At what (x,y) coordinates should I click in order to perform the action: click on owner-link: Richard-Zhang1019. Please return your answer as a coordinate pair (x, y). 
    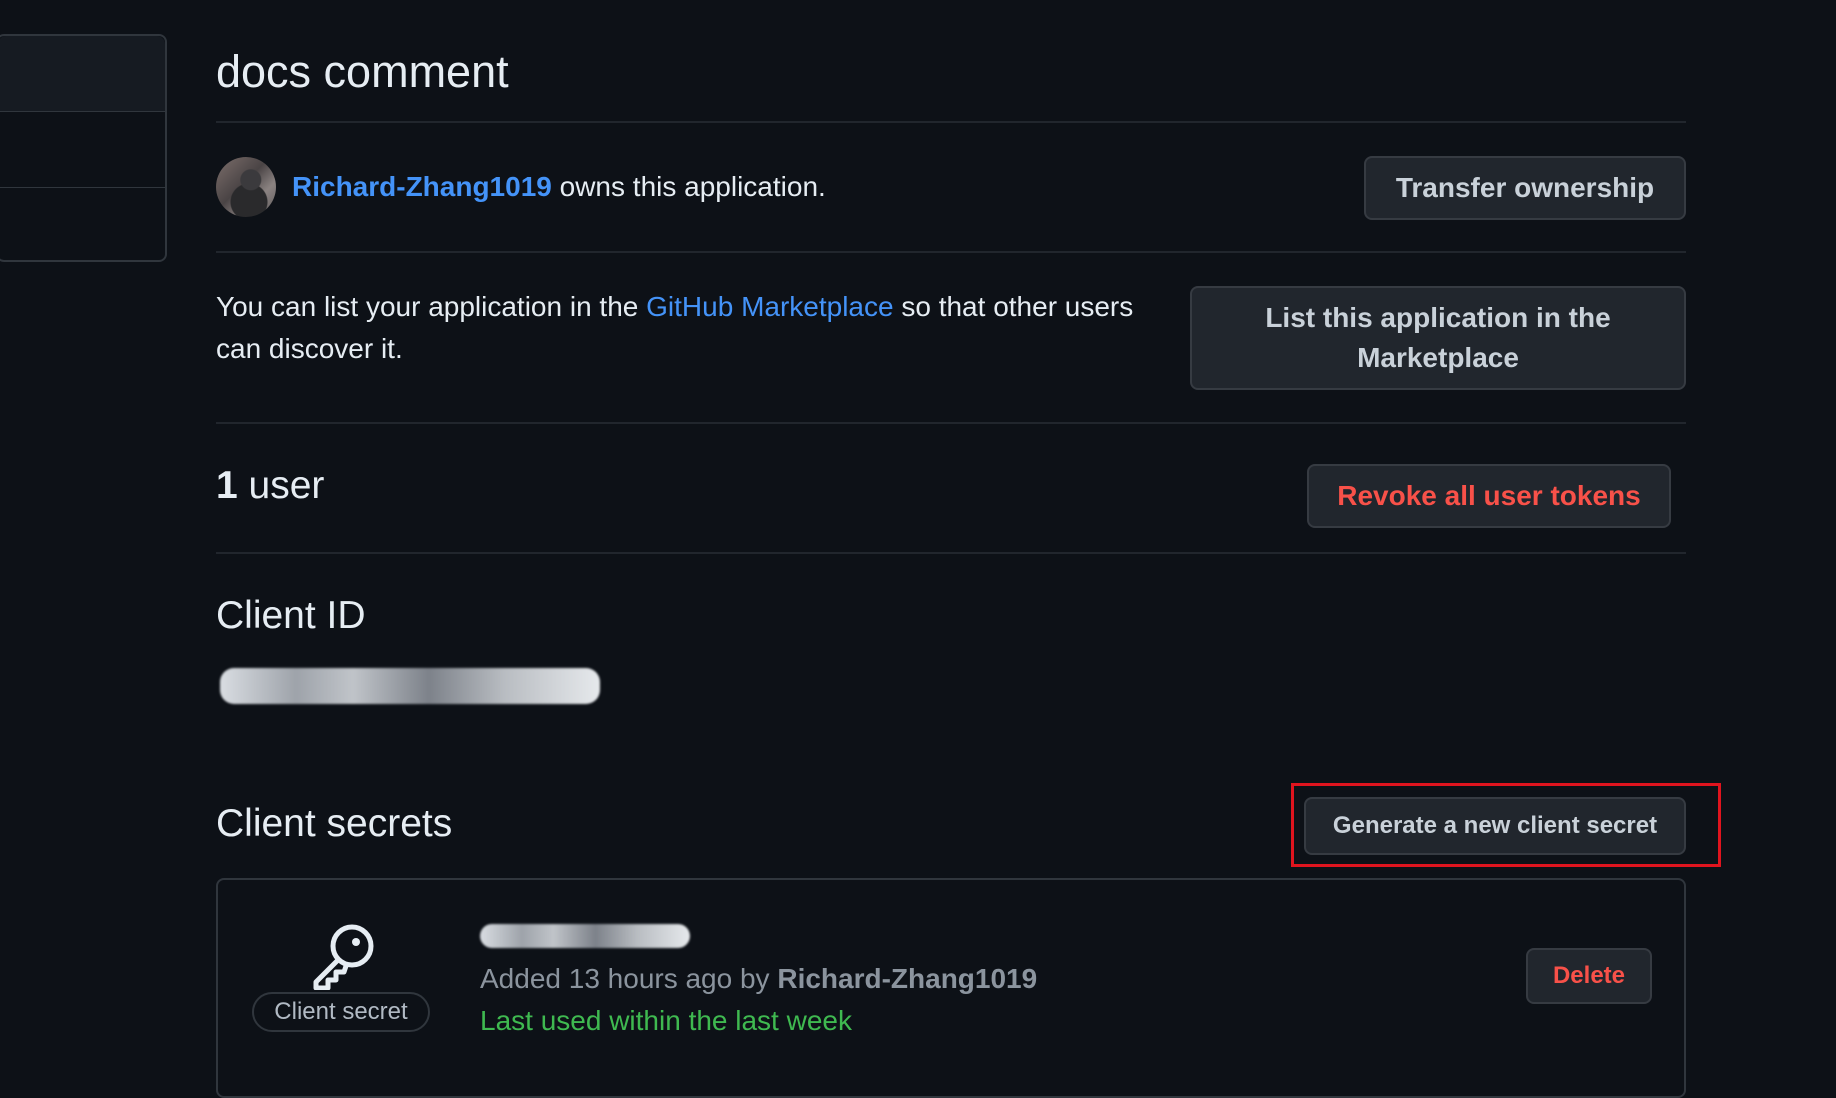
    Looking at the image, I should click on (422, 186).